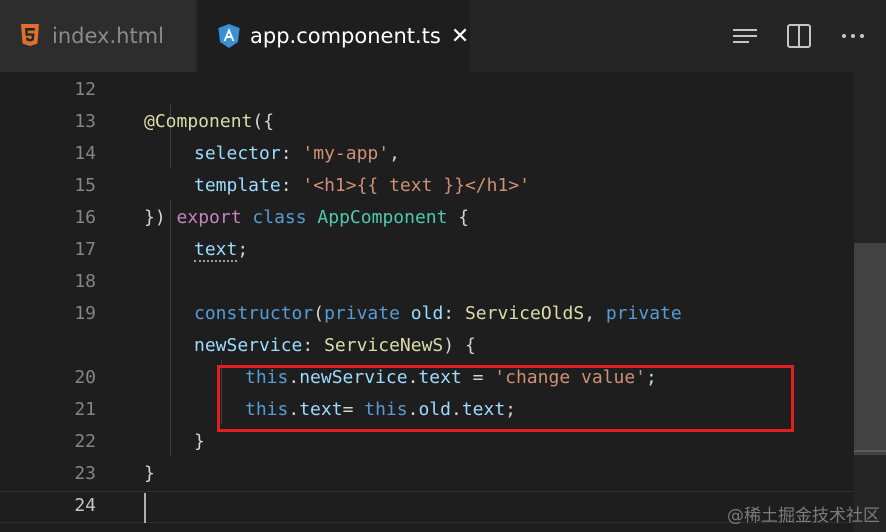  I want to click on tab-label: index.html, so click(108, 36).